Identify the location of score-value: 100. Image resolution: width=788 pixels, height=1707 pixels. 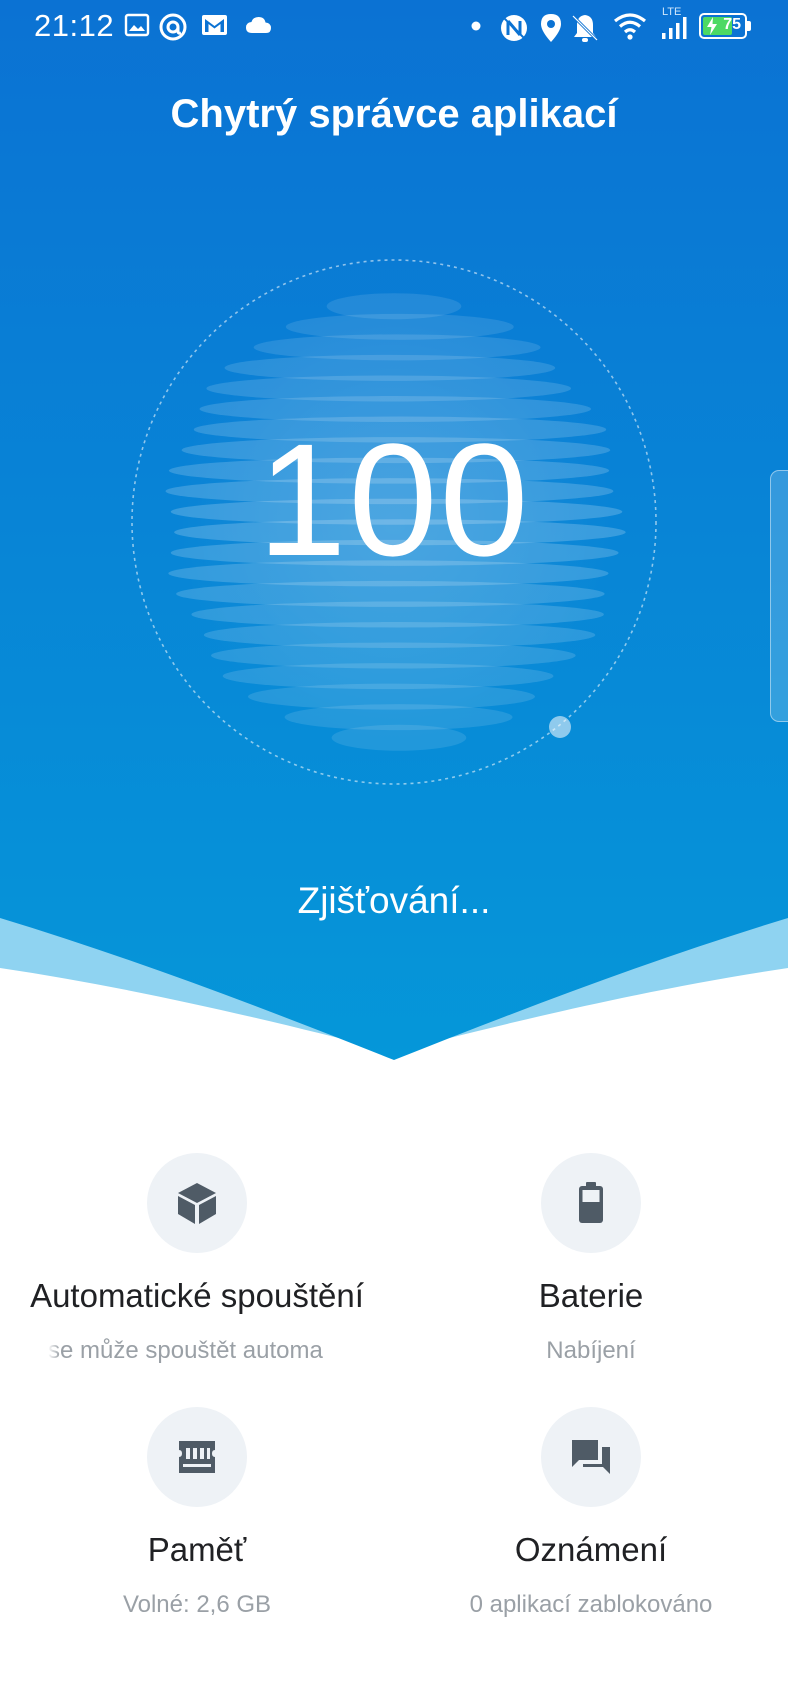
(394, 499).